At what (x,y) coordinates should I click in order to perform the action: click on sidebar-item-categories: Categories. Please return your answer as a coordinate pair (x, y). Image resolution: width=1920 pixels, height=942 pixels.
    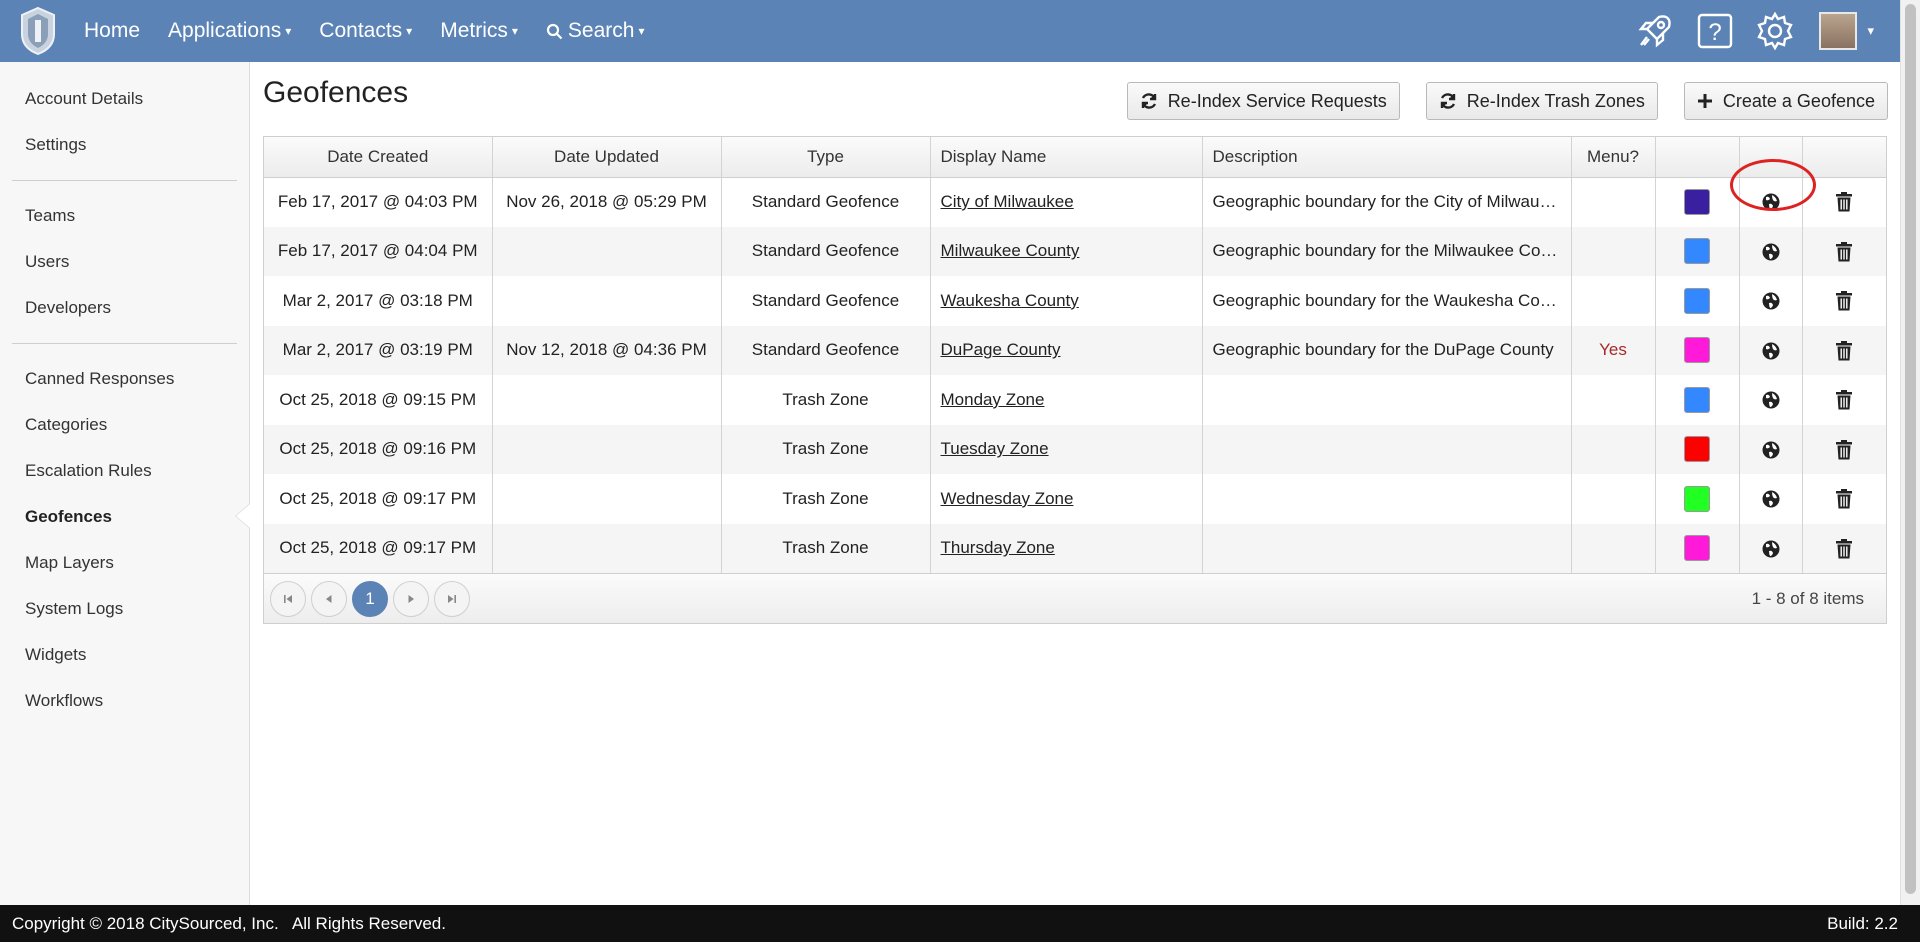
    Looking at the image, I should click on (124, 425).